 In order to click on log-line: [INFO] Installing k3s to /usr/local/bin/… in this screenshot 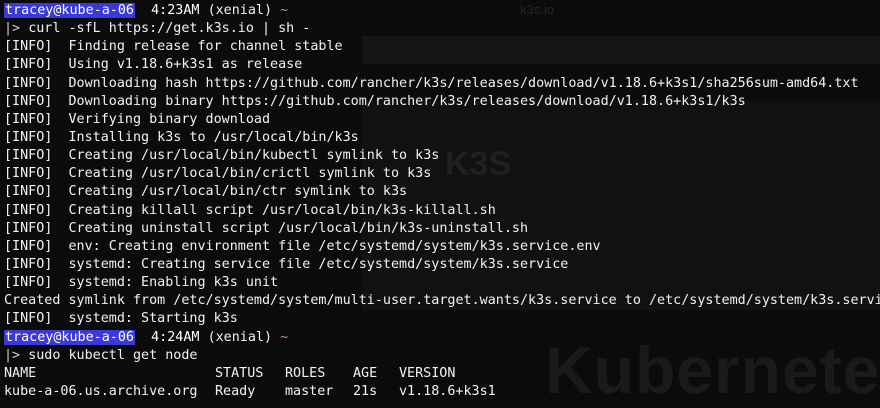, I will do `click(181, 137)`.